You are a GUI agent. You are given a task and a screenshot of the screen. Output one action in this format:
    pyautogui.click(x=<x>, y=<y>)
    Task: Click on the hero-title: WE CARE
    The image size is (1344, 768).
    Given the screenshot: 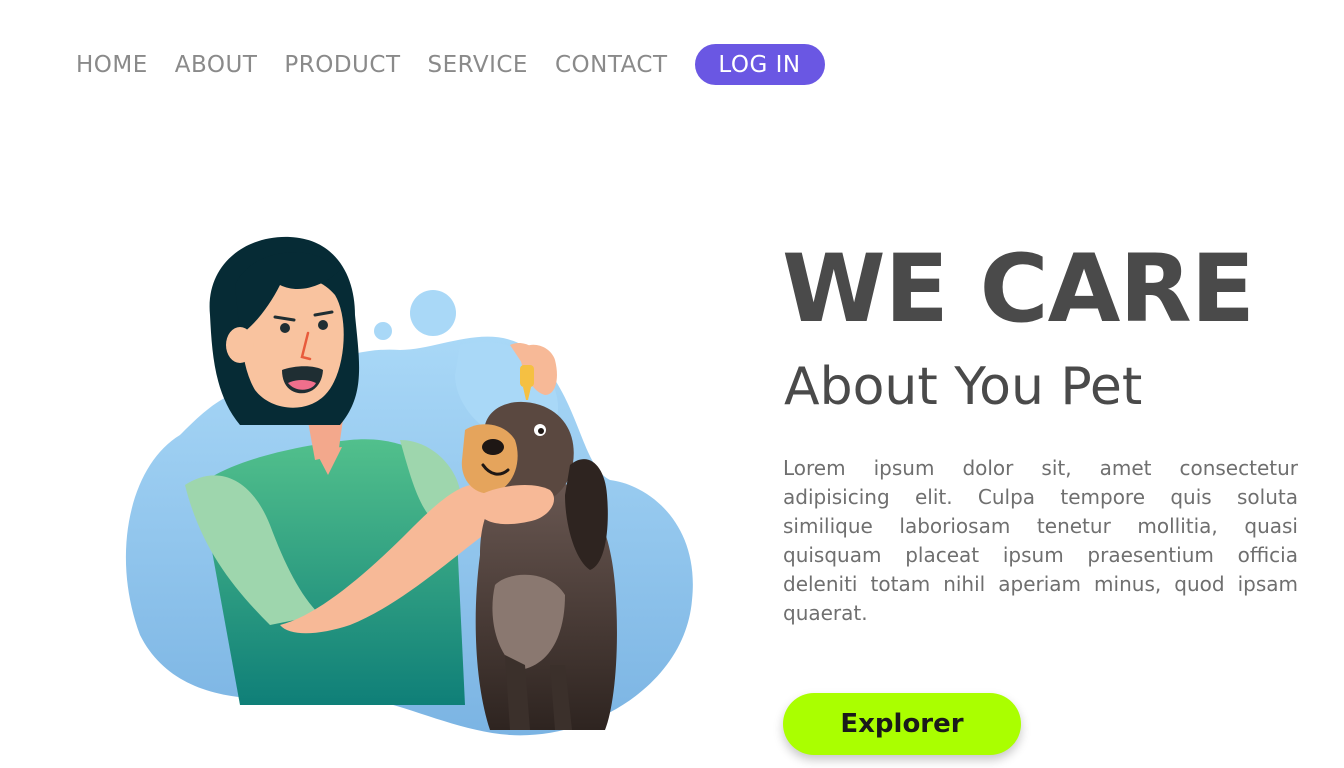 What is the action you would take?
    pyautogui.click(x=1018, y=289)
    